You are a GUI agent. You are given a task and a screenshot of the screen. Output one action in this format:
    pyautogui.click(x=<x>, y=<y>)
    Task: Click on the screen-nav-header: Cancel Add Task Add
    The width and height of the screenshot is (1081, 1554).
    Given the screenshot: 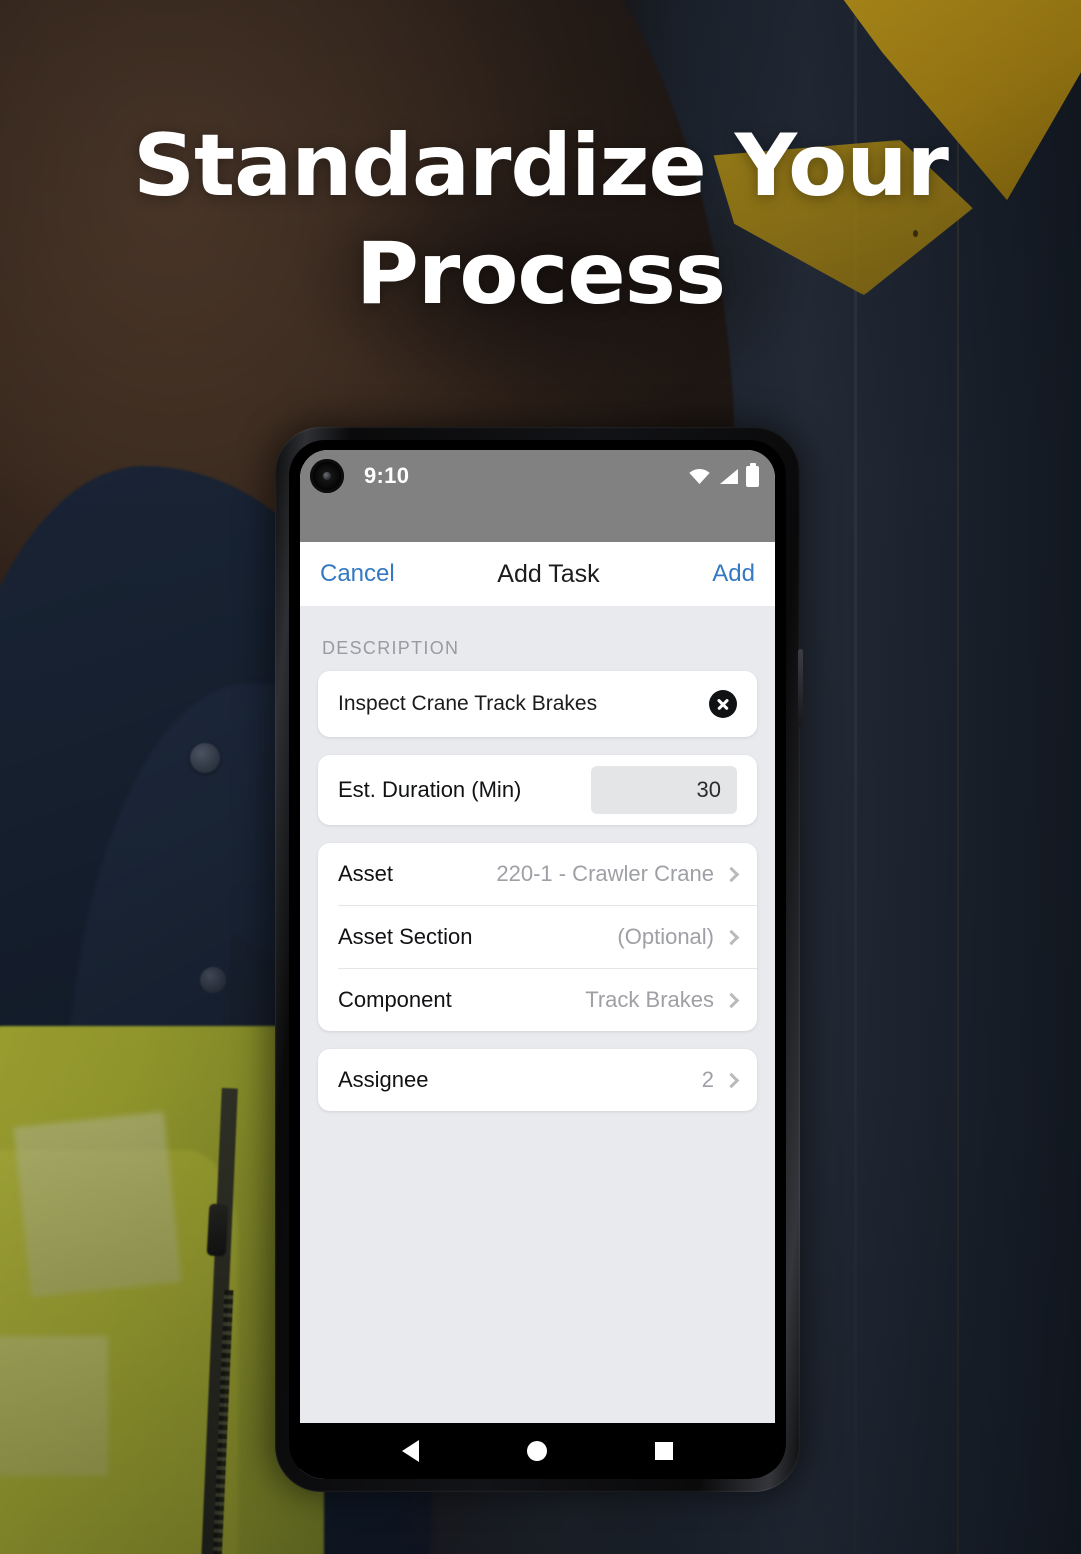 What is the action you would take?
    pyautogui.click(x=537, y=574)
    